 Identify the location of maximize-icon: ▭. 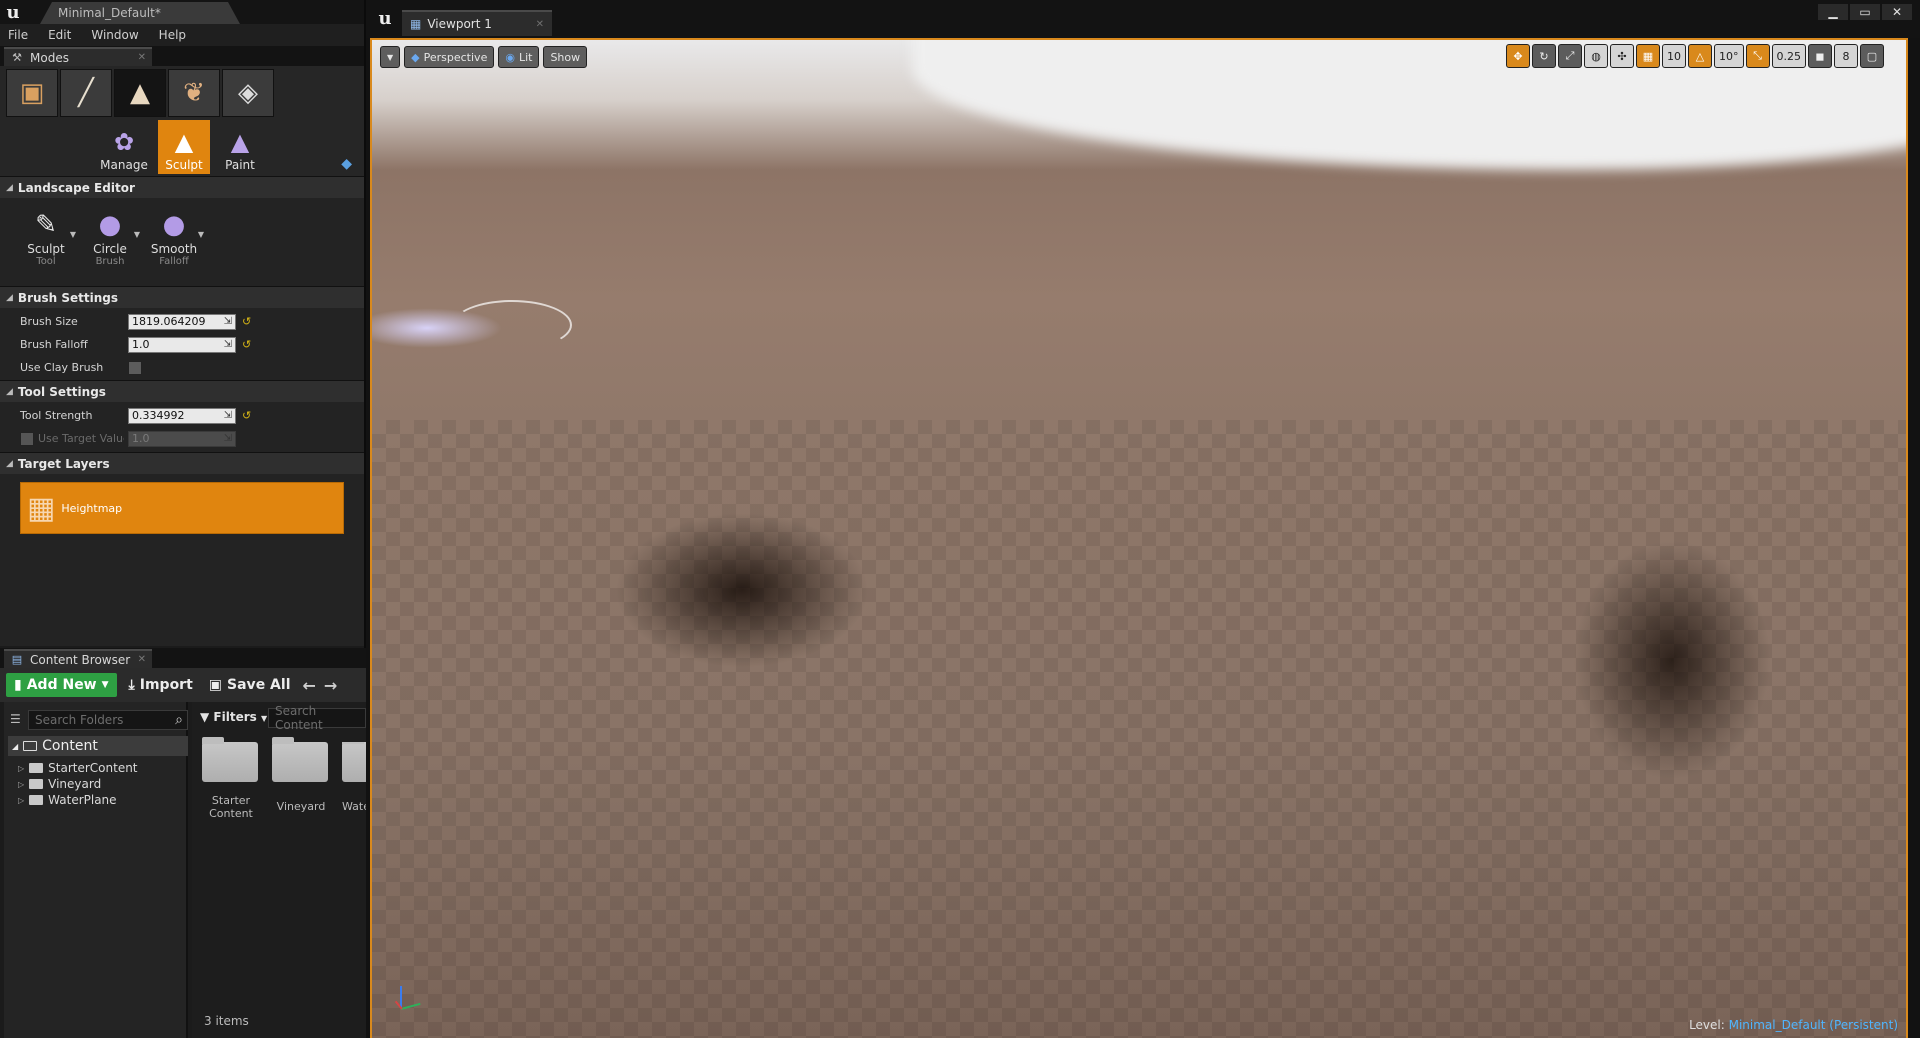
(1865, 12).